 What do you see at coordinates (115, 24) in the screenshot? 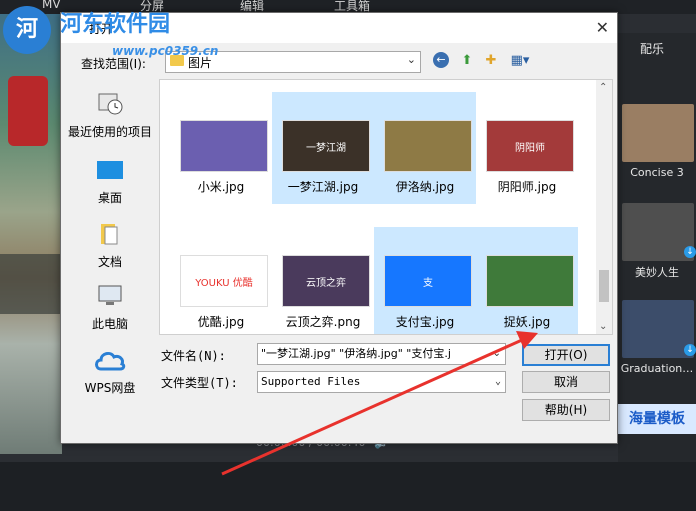
I see `watermark-title: 河东软件园` at bounding box center [115, 24].